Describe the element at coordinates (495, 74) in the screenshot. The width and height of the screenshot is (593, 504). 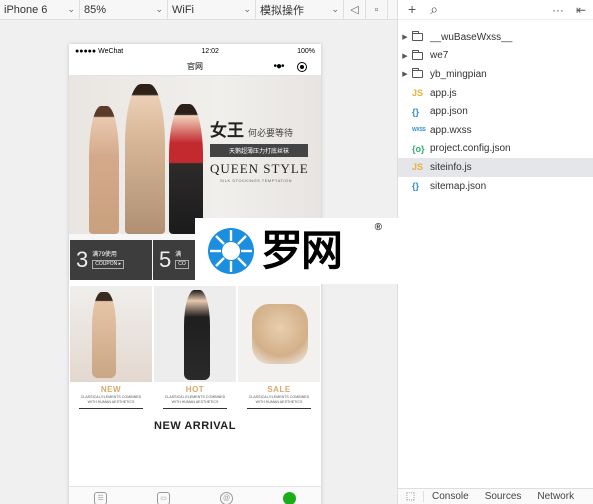
I see `tree-item-yb-mingpian: ▶ yb_mingpian` at that location.